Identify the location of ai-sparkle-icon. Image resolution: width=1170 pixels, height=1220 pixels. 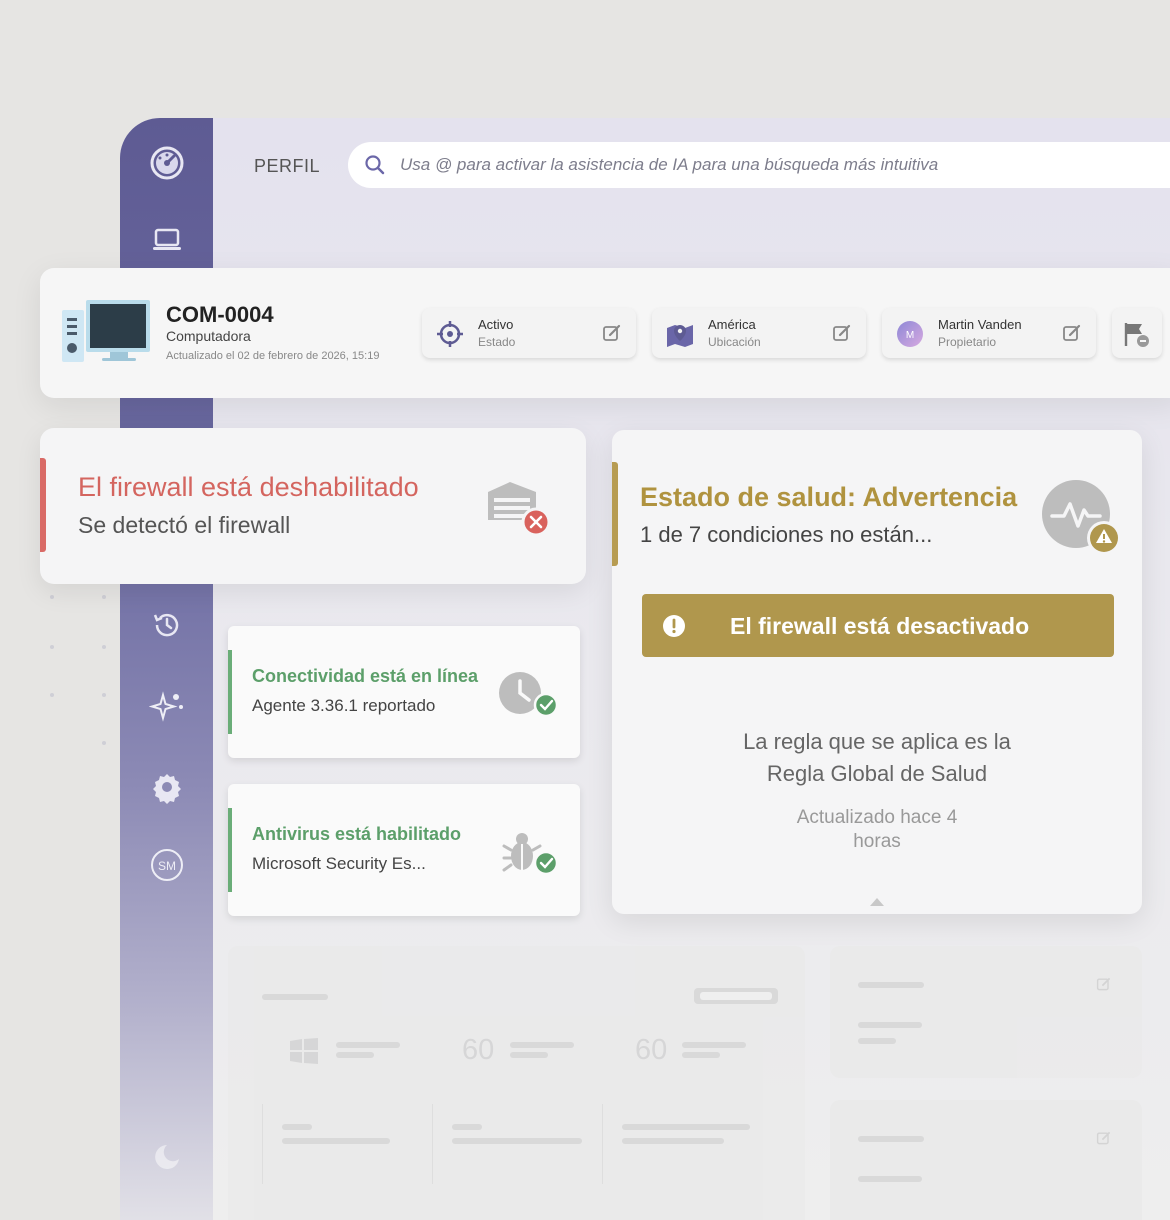
(167, 705).